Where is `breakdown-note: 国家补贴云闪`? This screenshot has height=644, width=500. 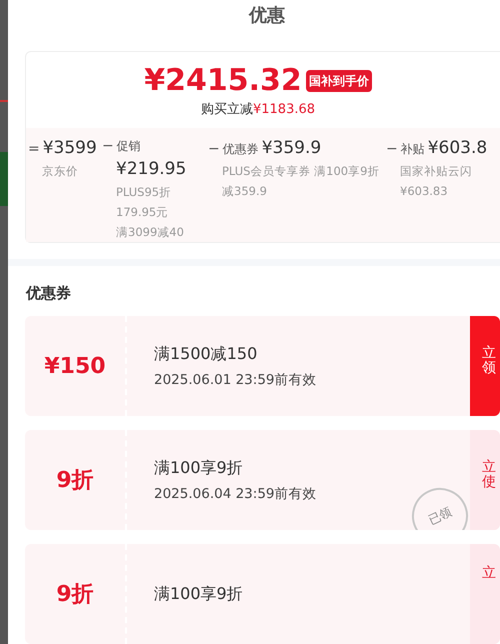 breakdown-note: 国家补贴云闪 is located at coordinates (436, 171).